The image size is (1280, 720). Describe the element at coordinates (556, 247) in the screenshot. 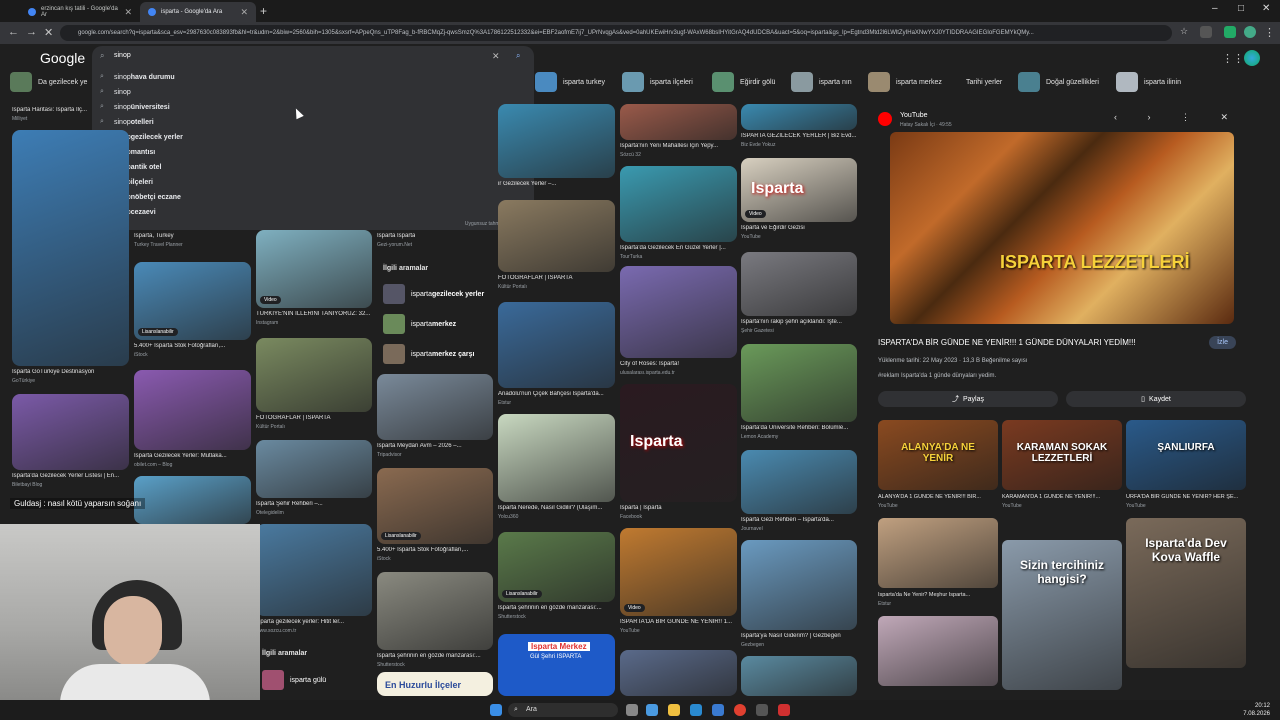

I see `image-result: FOTOĞRAFLAR | ISPARTA Kültür Portalı` at that location.